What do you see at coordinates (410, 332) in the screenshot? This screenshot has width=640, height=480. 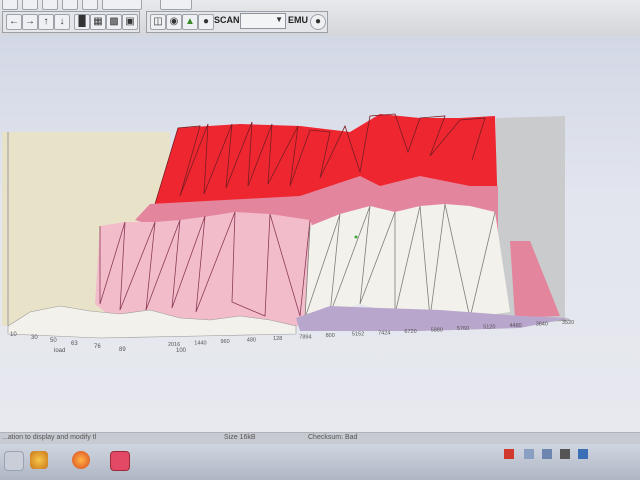 I see `z-tick-label: 6720` at bounding box center [410, 332].